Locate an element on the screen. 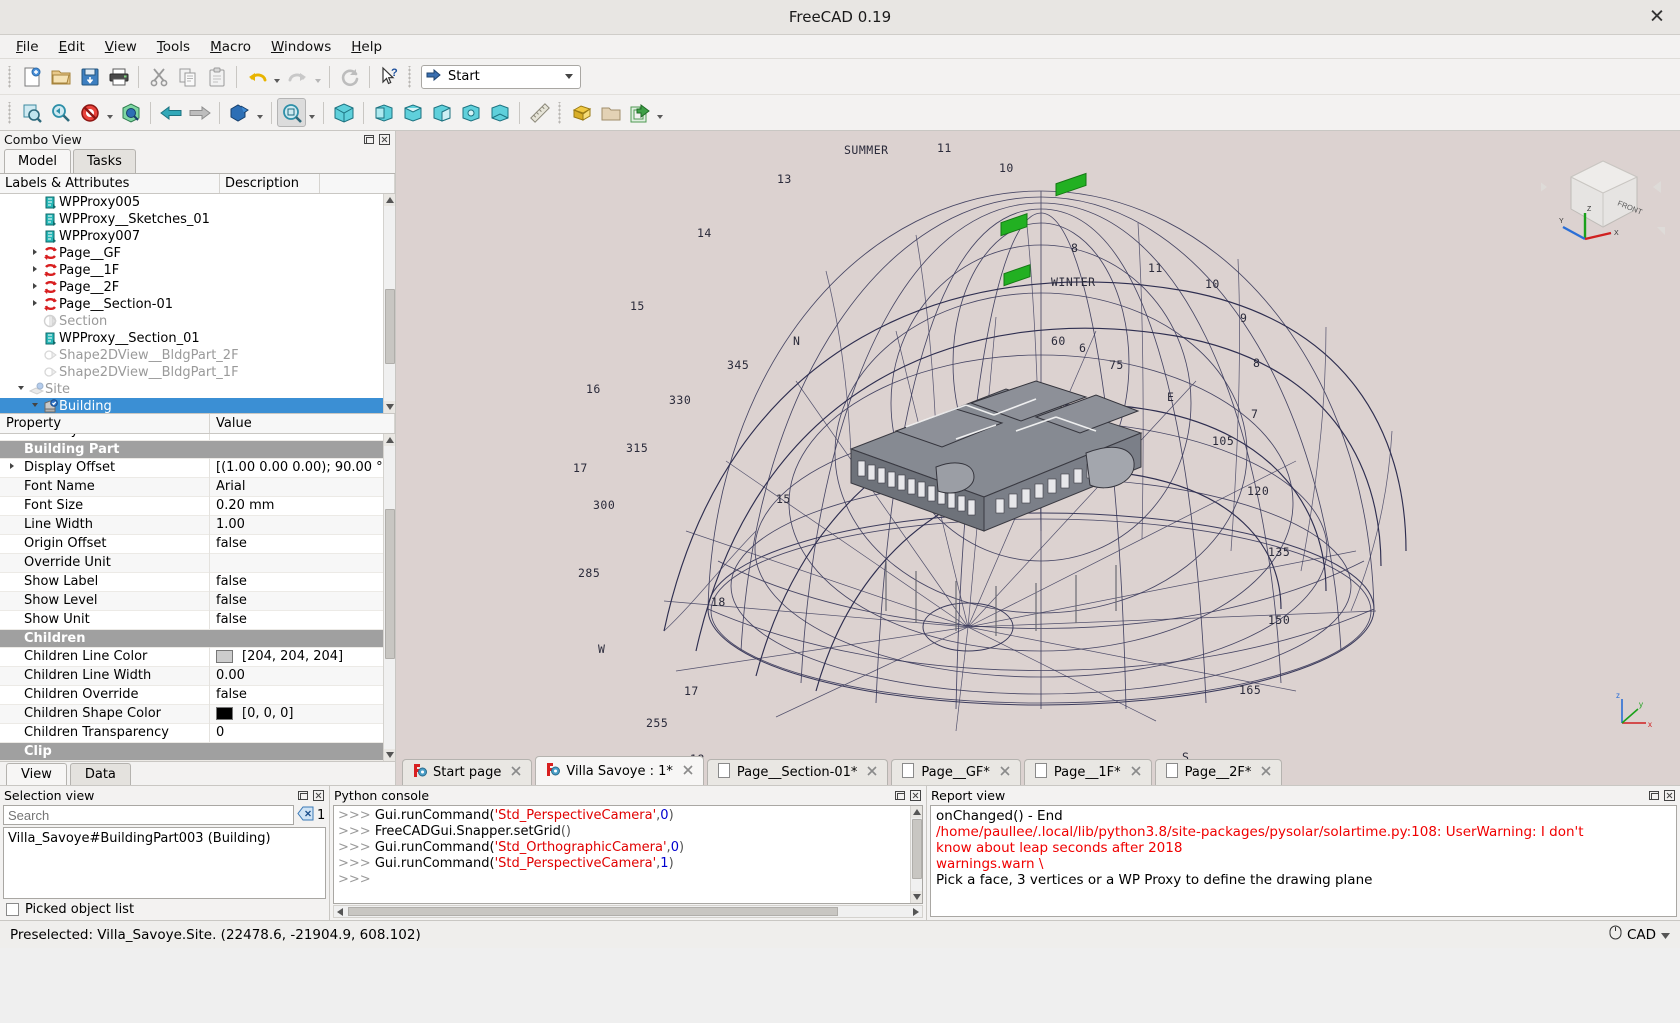 The height and width of the screenshot is (1023, 1680). property-value: Arial is located at coordinates (302, 486).